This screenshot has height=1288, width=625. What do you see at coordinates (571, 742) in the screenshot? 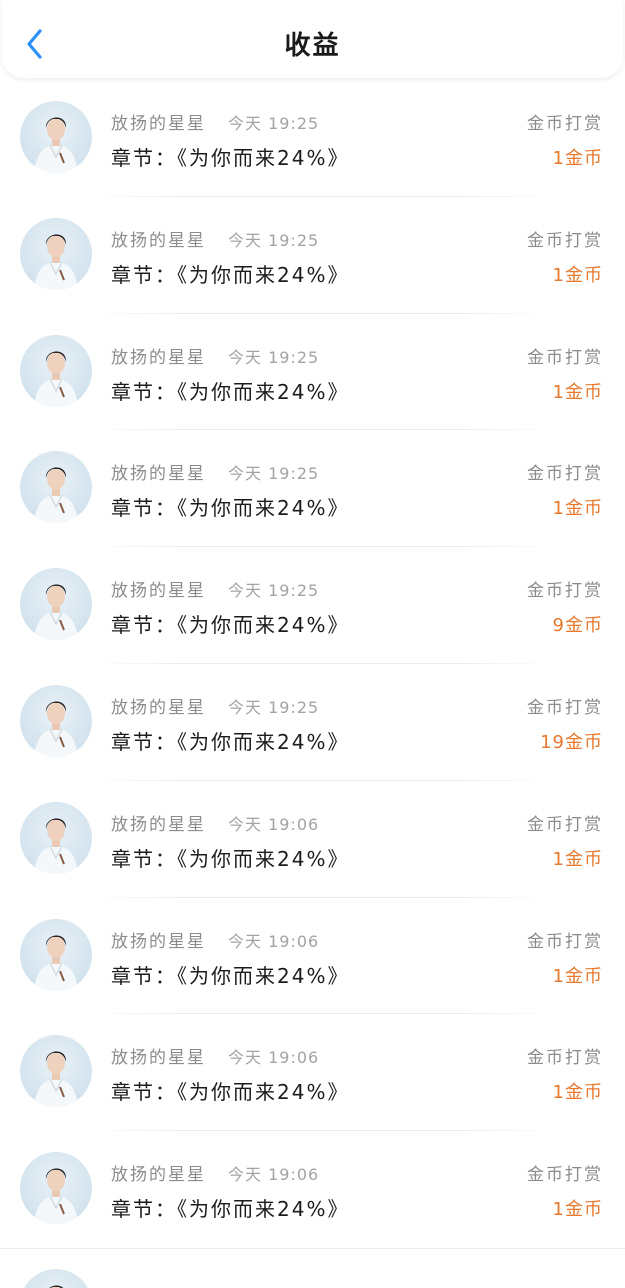
I see `reward-amount: 19金币` at bounding box center [571, 742].